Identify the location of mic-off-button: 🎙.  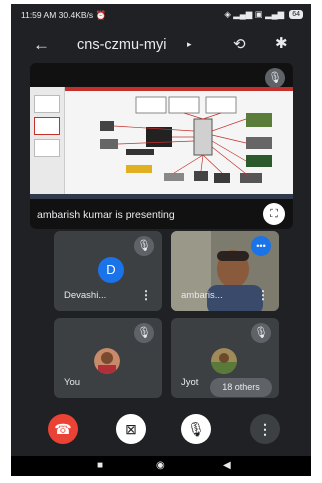
(196, 429).